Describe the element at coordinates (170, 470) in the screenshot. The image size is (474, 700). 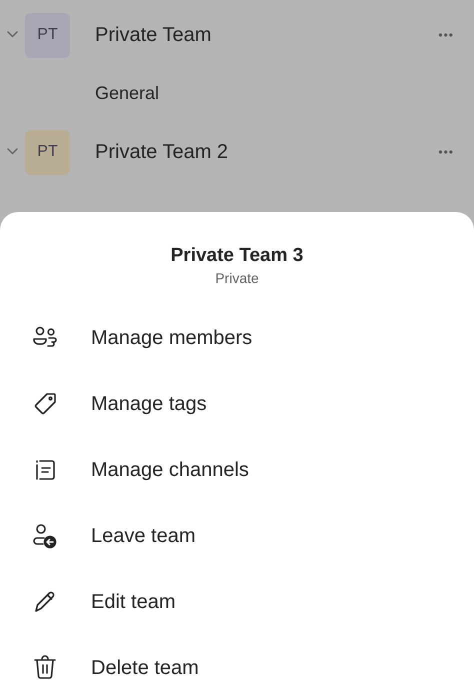
I see `menu-item: Manage channels` at that location.